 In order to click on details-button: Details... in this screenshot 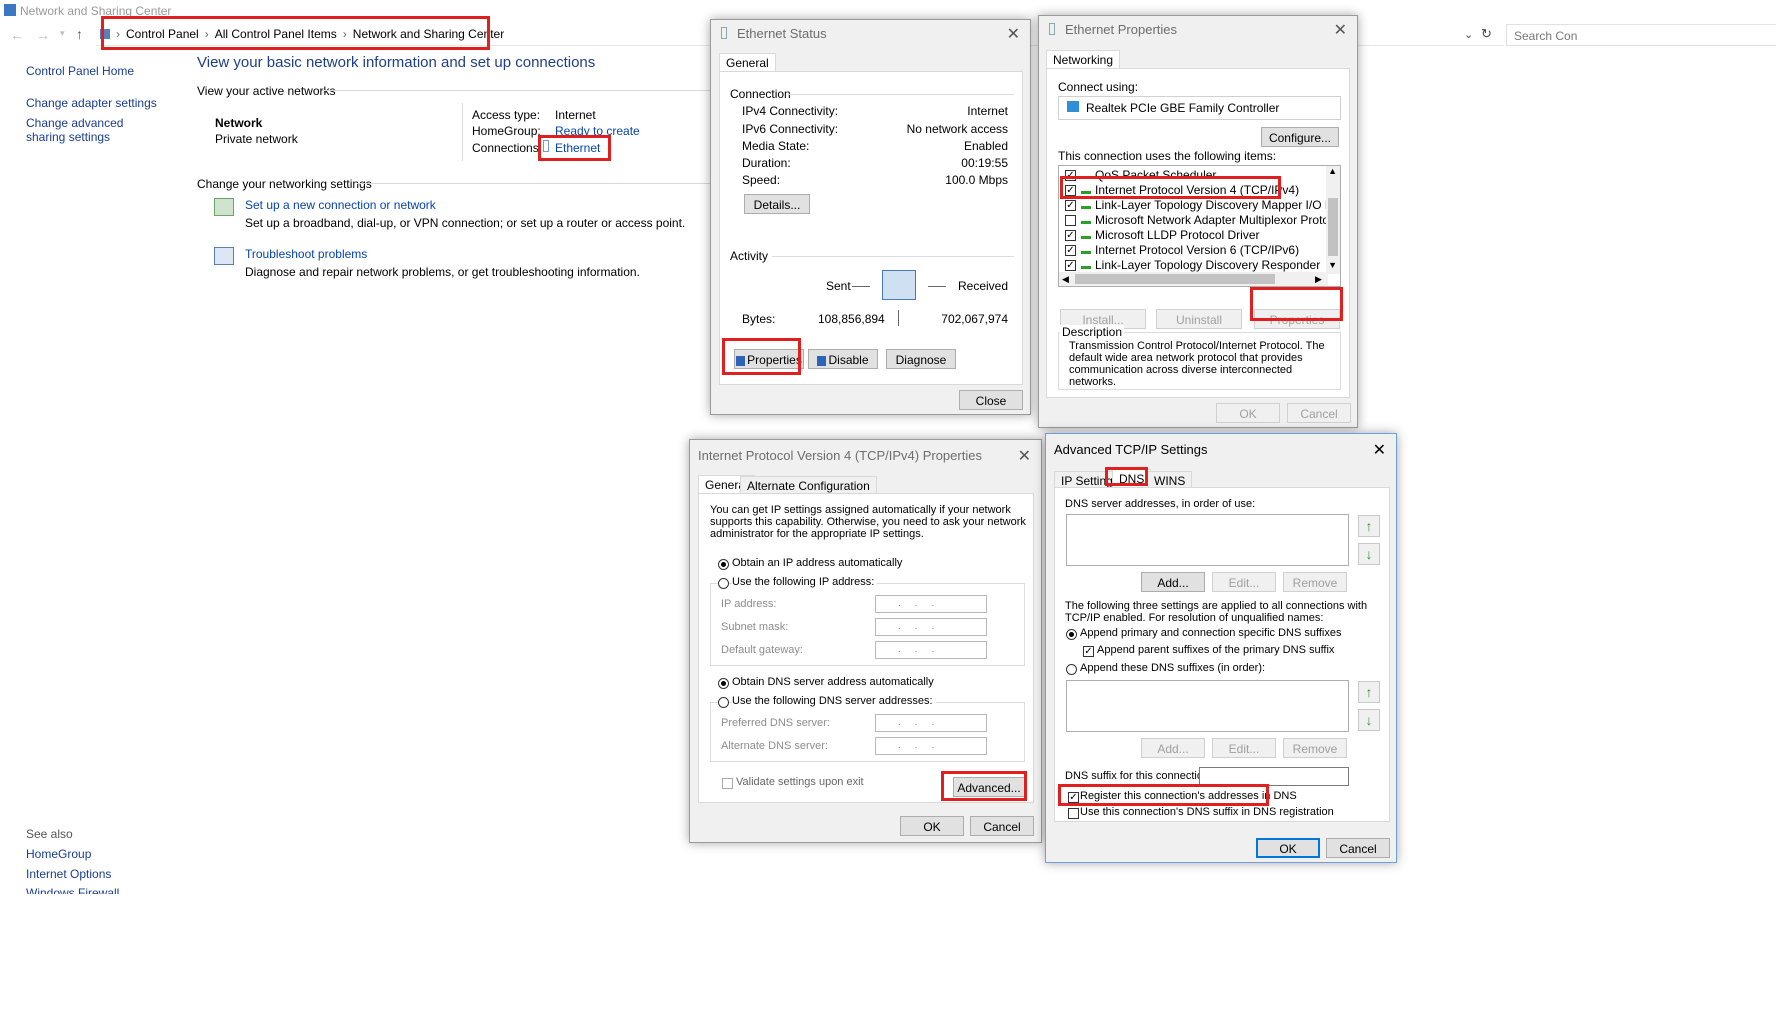, I will do `click(777, 204)`.